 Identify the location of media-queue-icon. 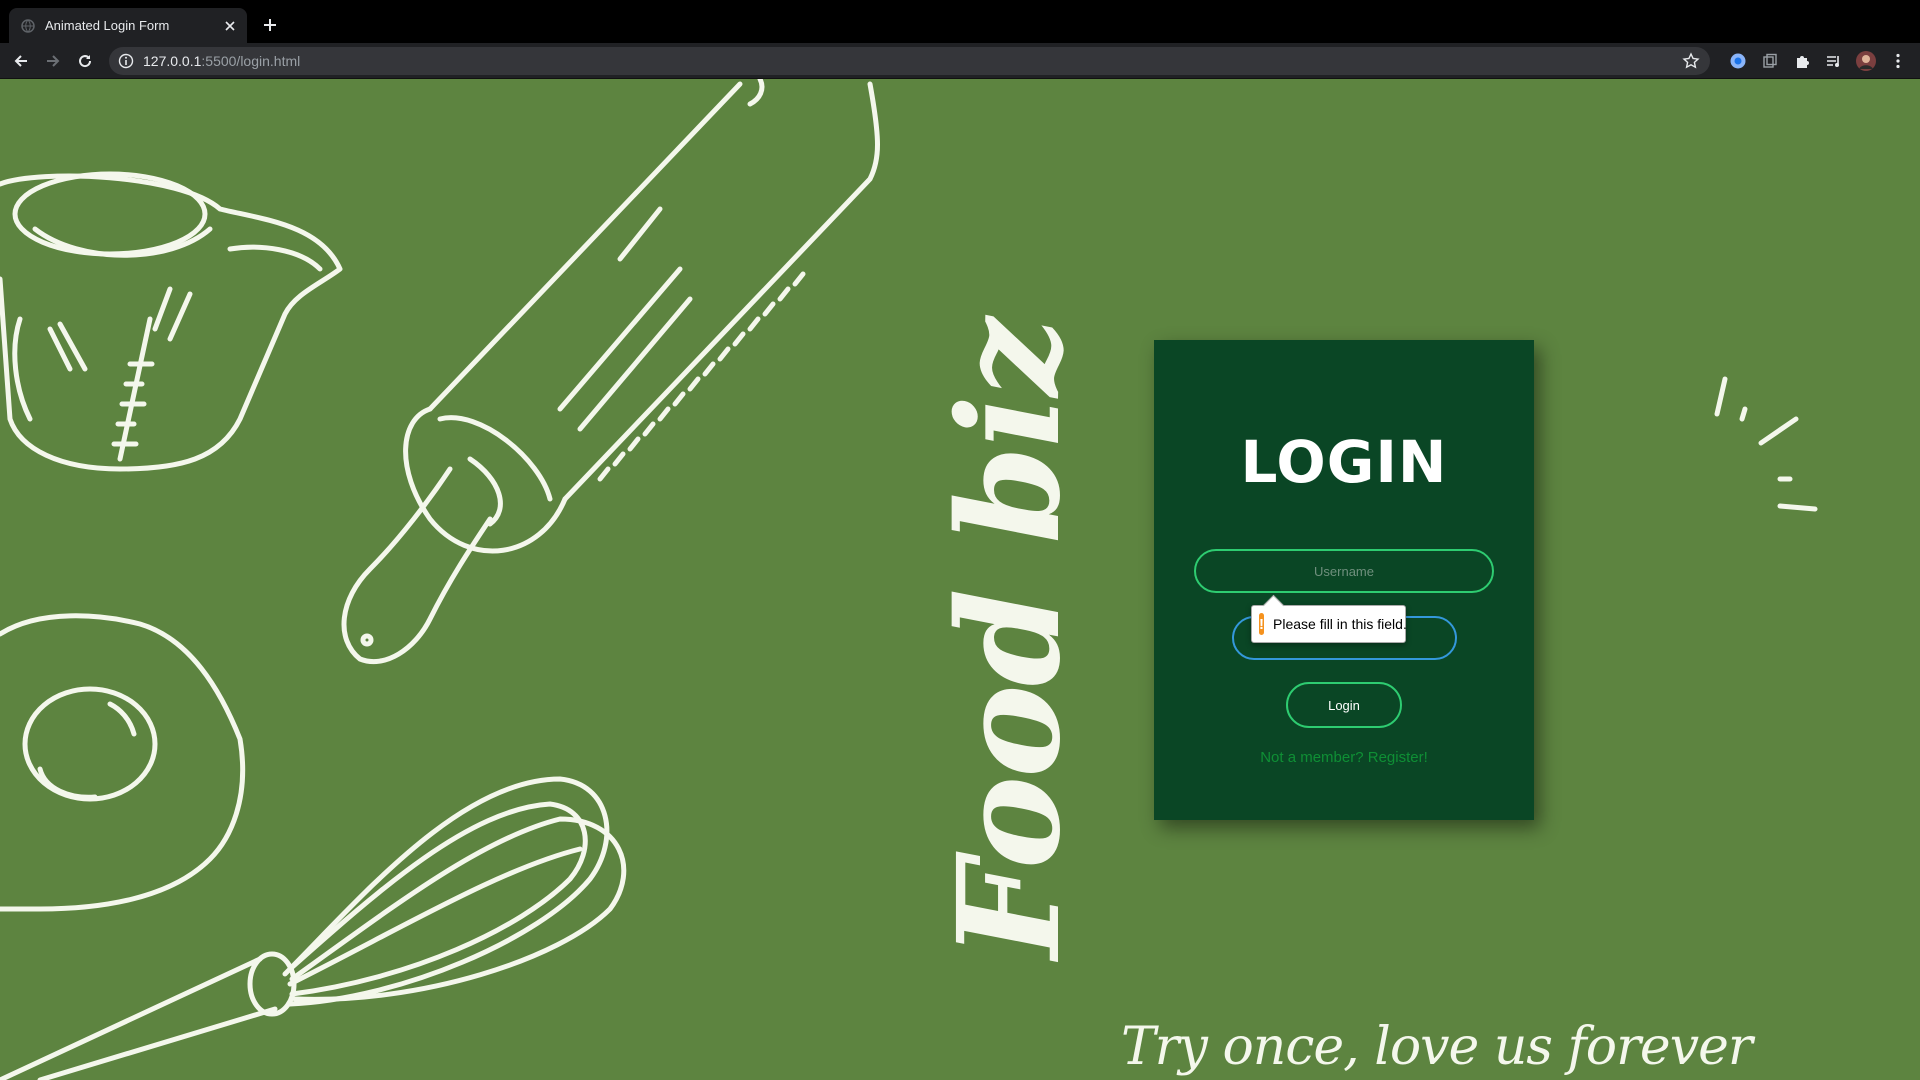
(1834, 61).